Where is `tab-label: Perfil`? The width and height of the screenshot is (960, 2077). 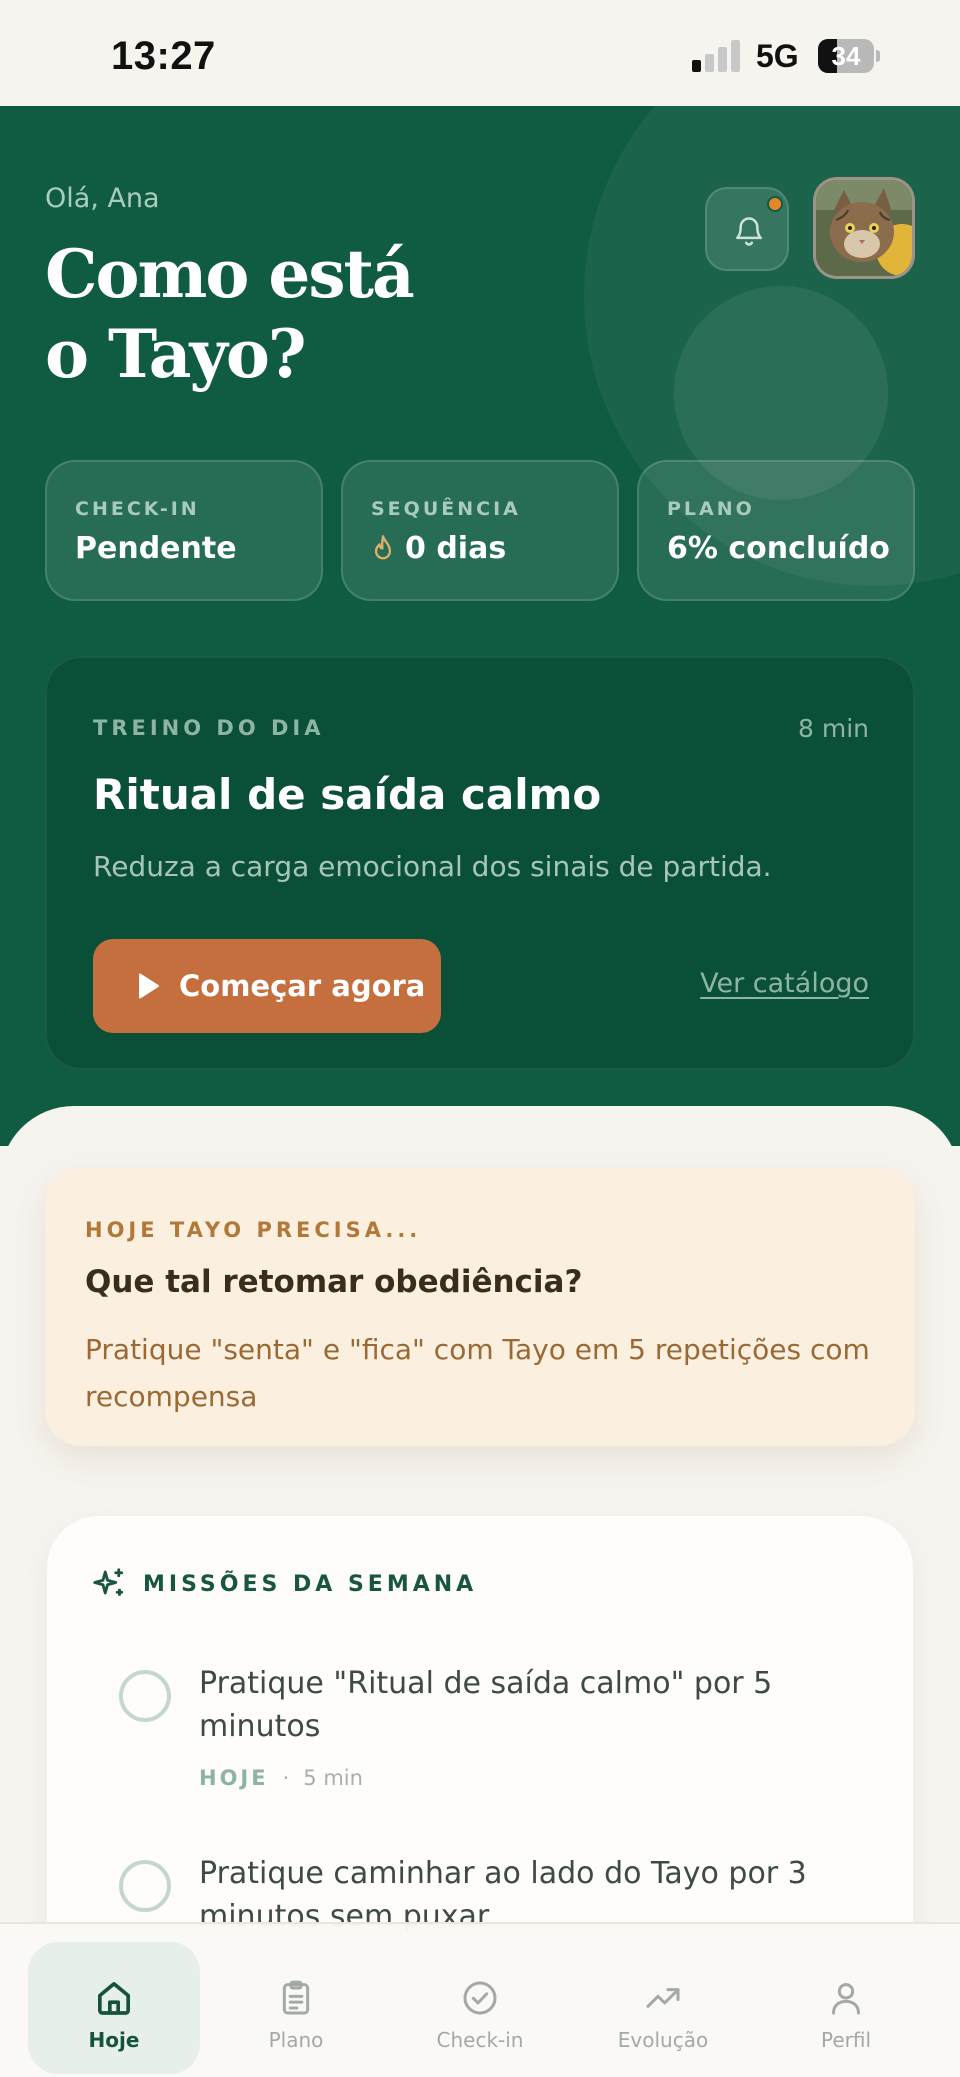
tab-label: Perfil is located at coordinates (846, 2040).